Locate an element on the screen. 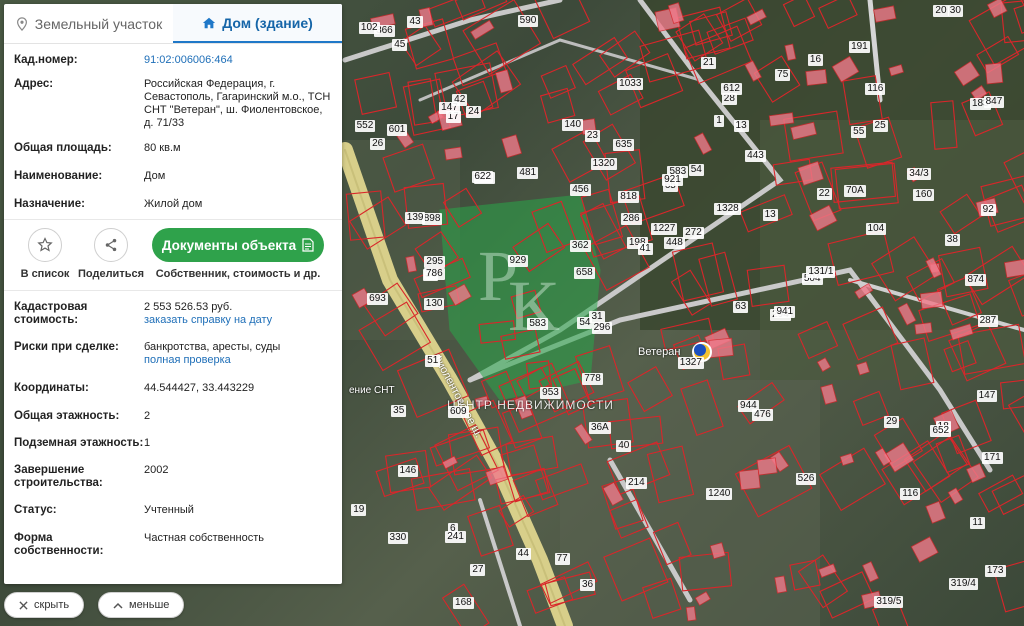 The height and width of the screenshot is (626, 1024). parcel-number: 286 is located at coordinates (631, 218).